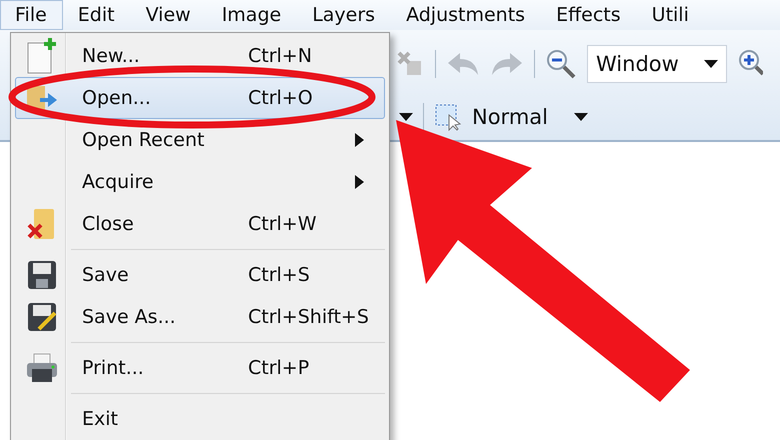 The width and height of the screenshot is (780, 440). Describe the element at coordinates (168, 15) in the screenshot. I see `menu-bar-item: View` at that location.